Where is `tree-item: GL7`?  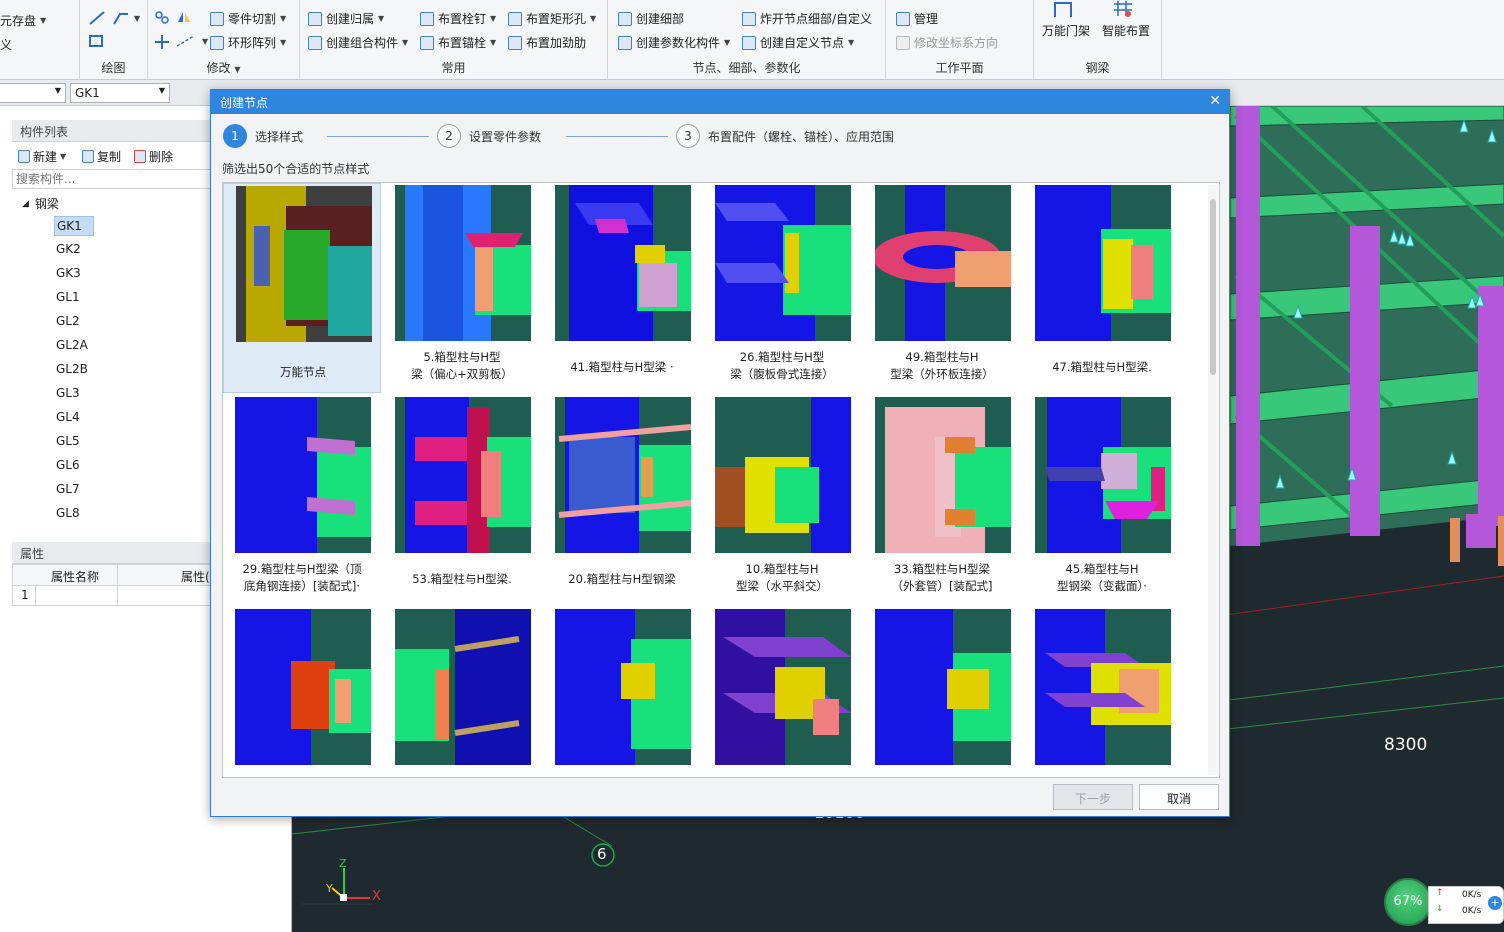 tree-item: GL7 is located at coordinates (74, 490).